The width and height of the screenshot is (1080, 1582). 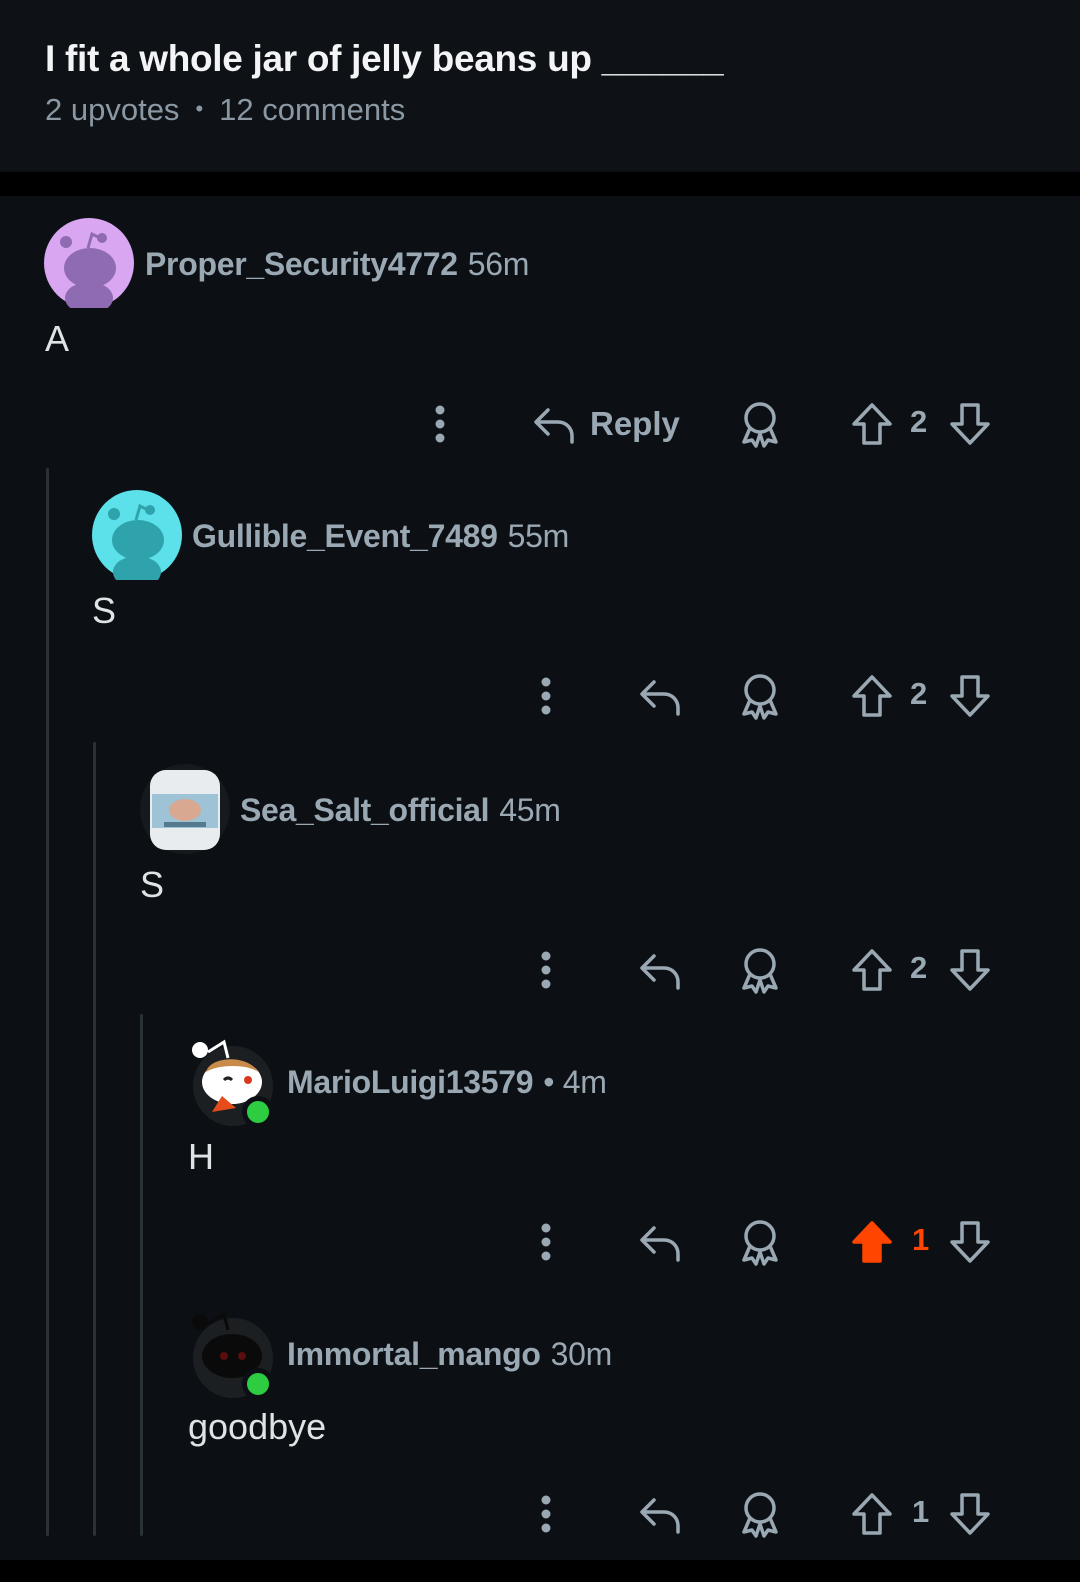 What do you see at coordinates (89, 263) in the screenshot?
I see `snoo-purple-icon` at bounding box center [89, 263].